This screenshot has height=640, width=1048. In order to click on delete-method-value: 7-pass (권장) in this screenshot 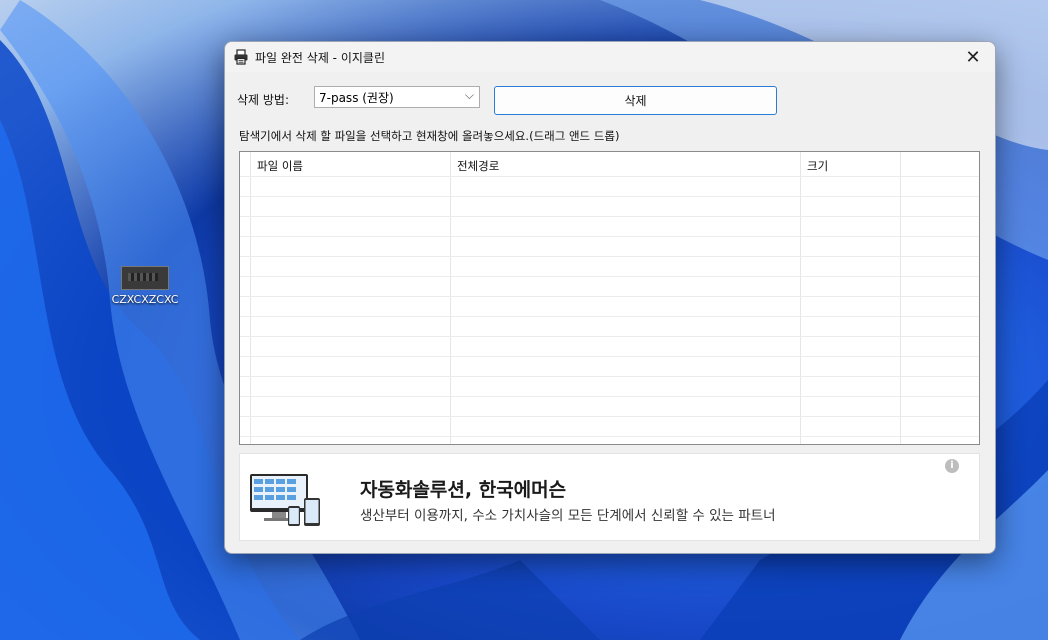, I will do `click(356, 98)`.